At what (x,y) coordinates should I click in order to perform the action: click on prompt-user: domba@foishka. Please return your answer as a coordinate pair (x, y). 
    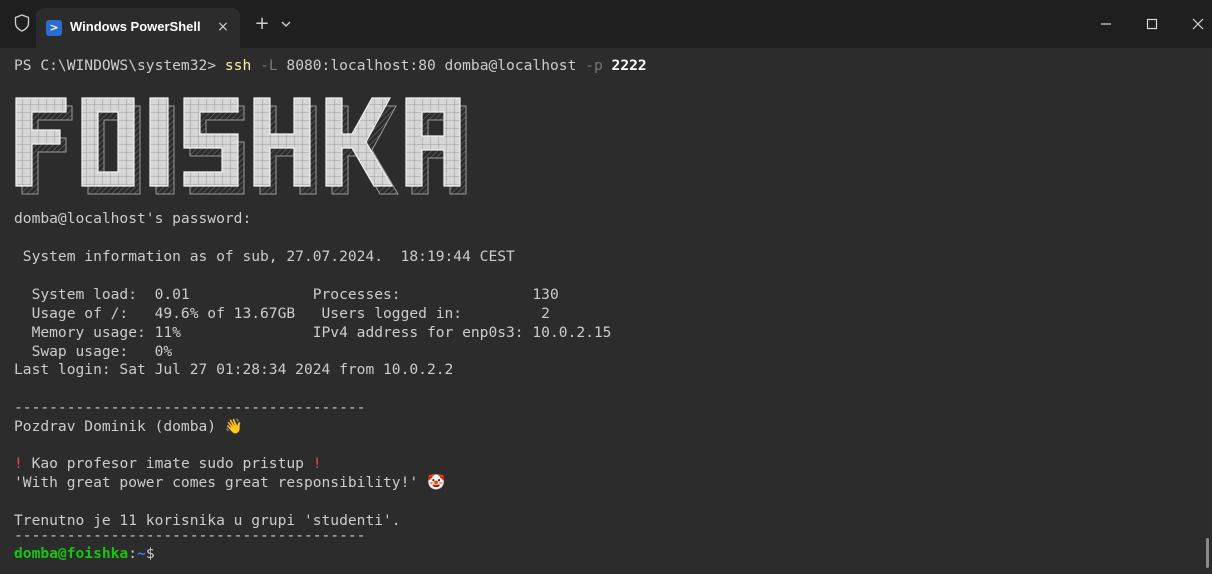
    Looking at the image, I should click on (71, 553).